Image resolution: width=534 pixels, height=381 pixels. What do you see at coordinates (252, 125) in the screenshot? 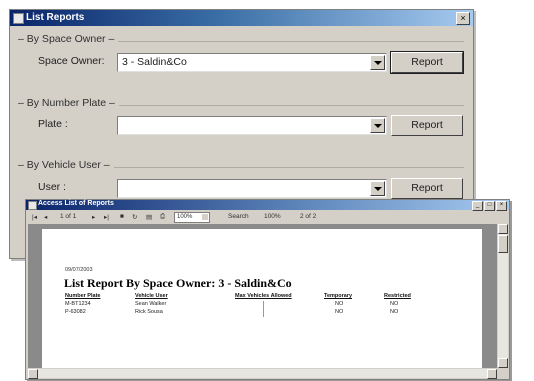
I see `plate-combobox` at bounding box center [252, 125].